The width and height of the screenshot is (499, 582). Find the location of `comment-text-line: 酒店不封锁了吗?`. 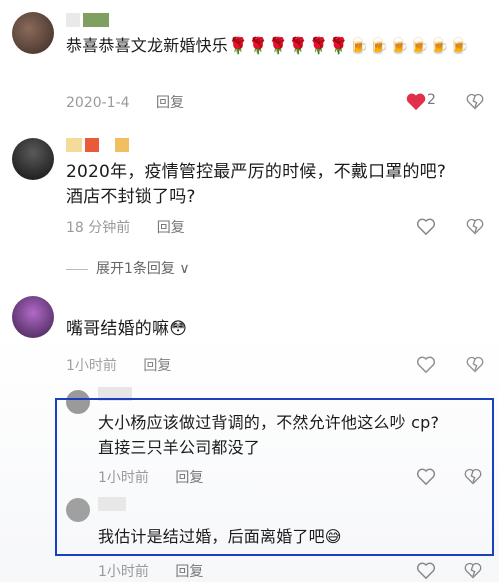

comment-text-line: 酒店不封锁了吗? is located at coordinates (131, 197).